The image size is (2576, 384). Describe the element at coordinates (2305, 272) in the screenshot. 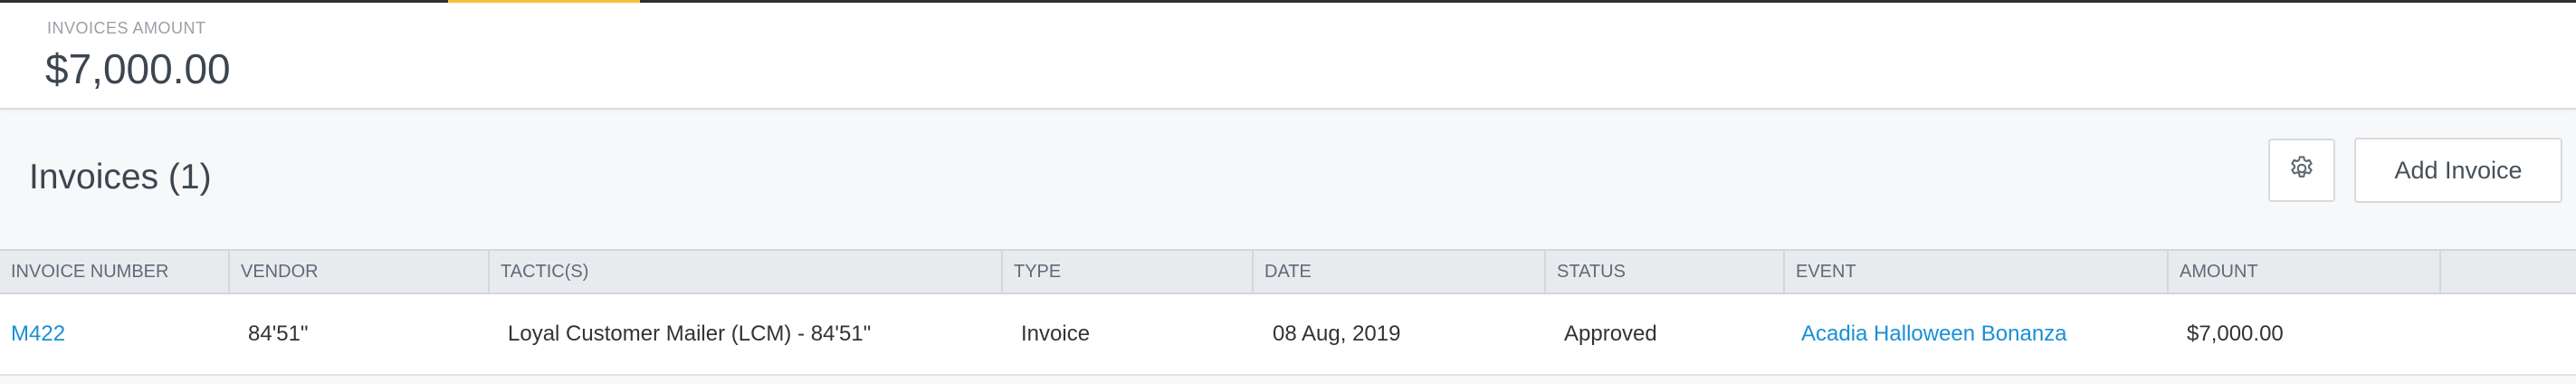

I see `column-header-amount: AMOUNT` at that location.